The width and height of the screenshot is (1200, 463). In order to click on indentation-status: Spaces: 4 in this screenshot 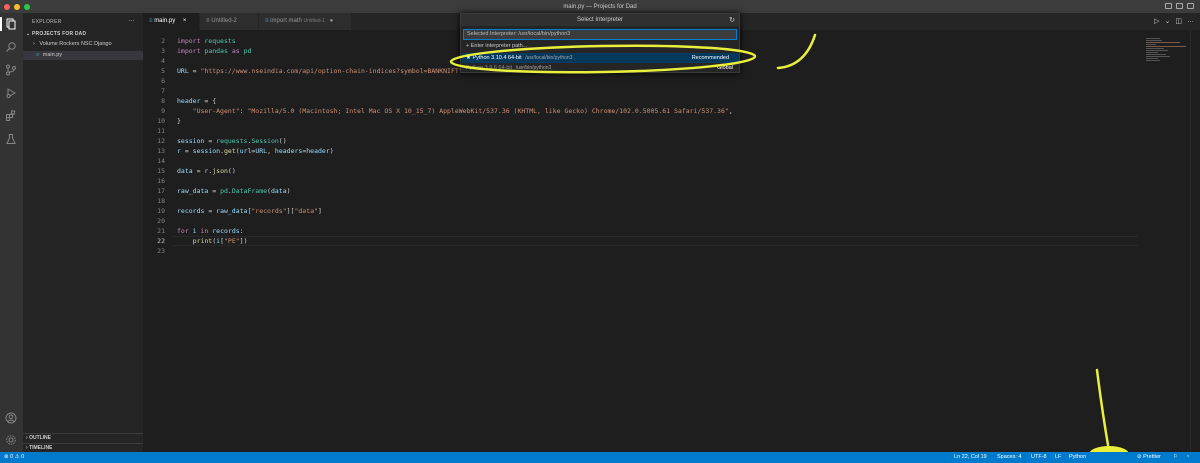, I will do `click(1009, 457)`.